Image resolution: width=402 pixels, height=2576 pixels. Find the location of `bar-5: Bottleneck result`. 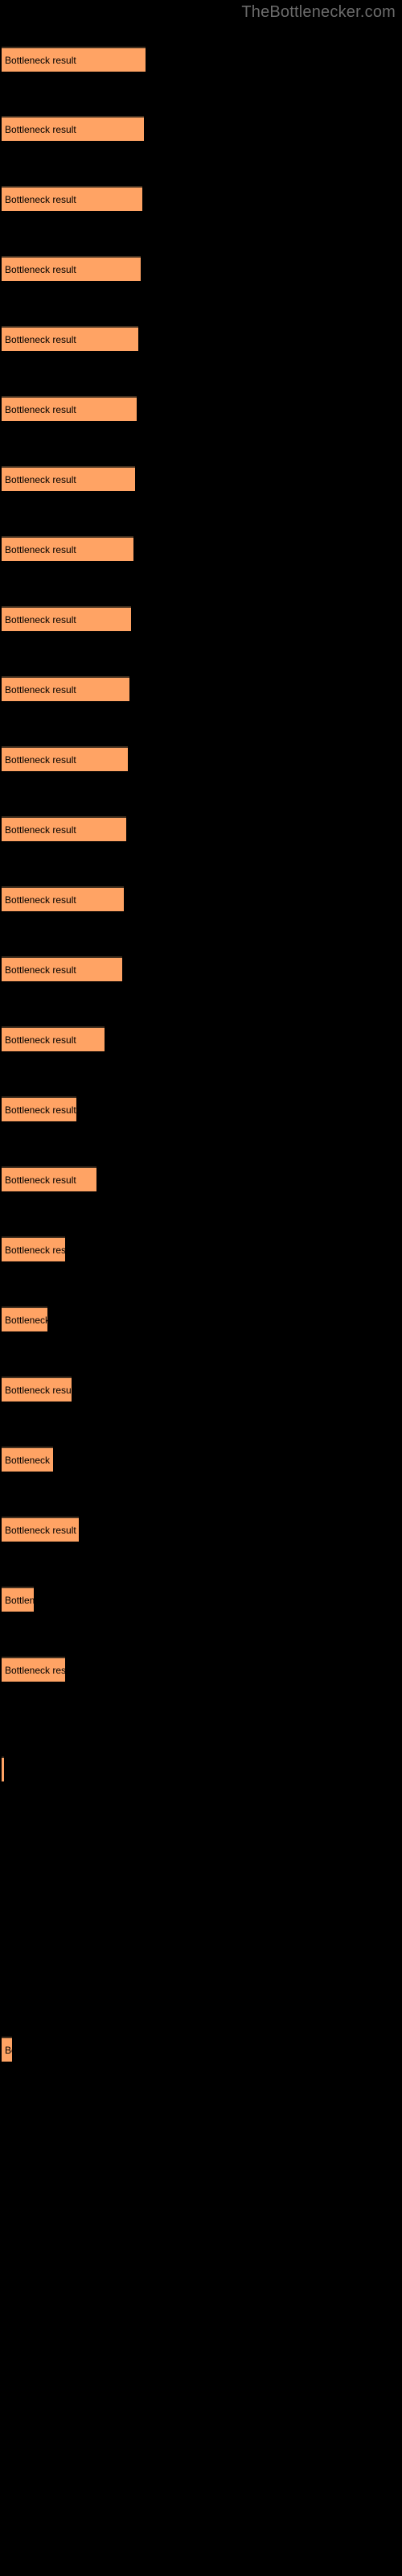

bar-5: Bottleneck result is located at coordinates (70, 338).